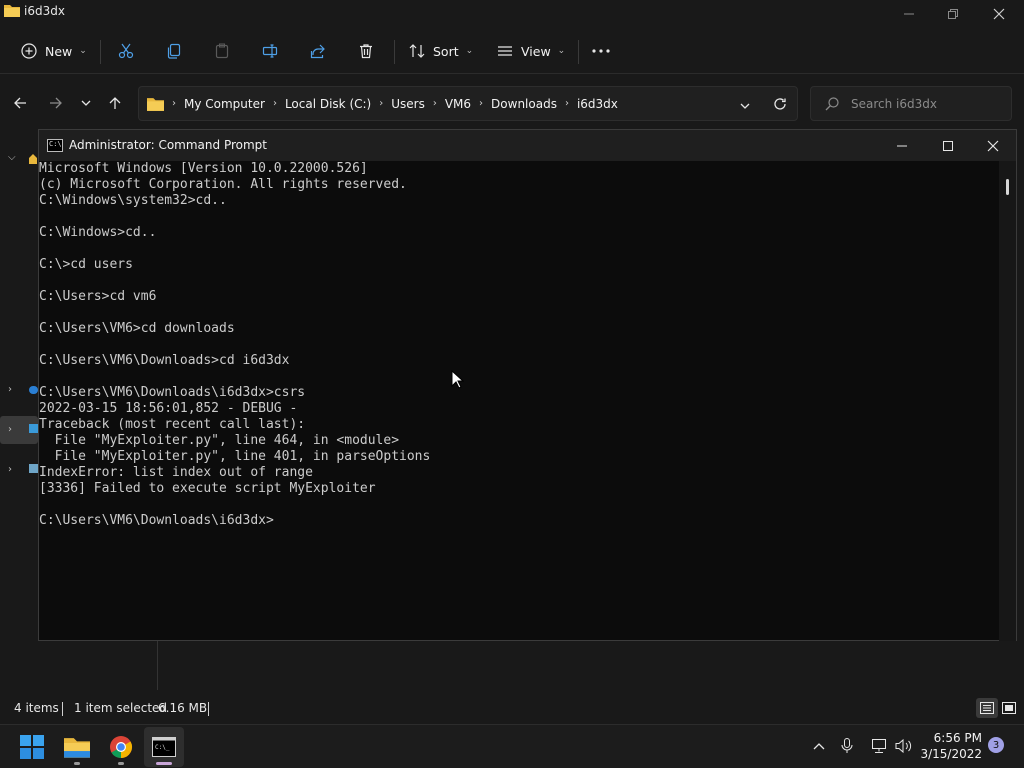  What do you see at coordinates (953, 14) in the screenshot?
I see `restore-button` at bounding box center [953, 14].